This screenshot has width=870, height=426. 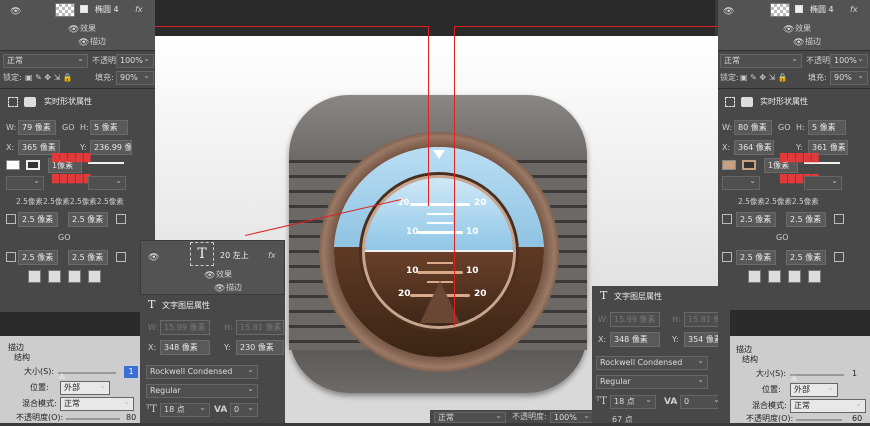 What do you see at coordinates (440, 272) in the screenshot?
I see `pitch-line-10-down` at bounding box center [440, 272].